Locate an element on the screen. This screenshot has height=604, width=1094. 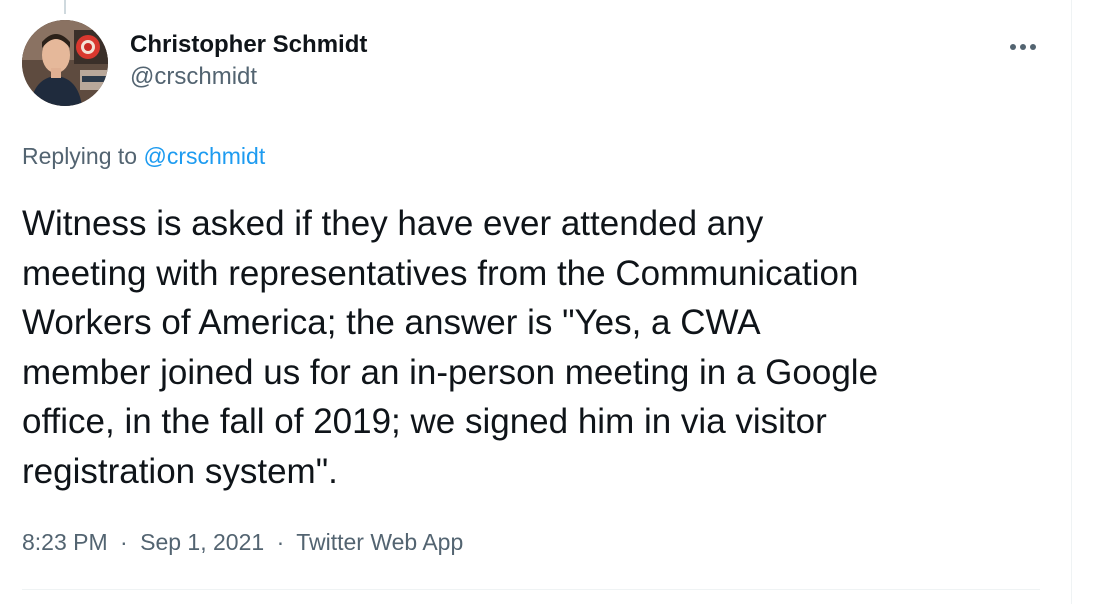
replying-to-prefix: Replying to is located at coordinates (80, 156).